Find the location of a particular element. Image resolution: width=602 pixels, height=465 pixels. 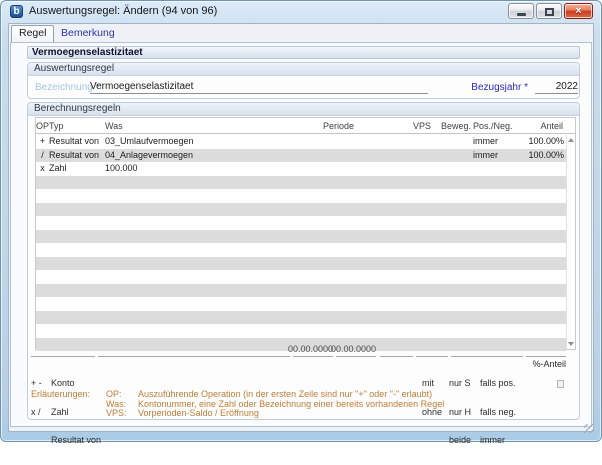

legend-anteil: %-Anteil is located at coordinates (549, 364).